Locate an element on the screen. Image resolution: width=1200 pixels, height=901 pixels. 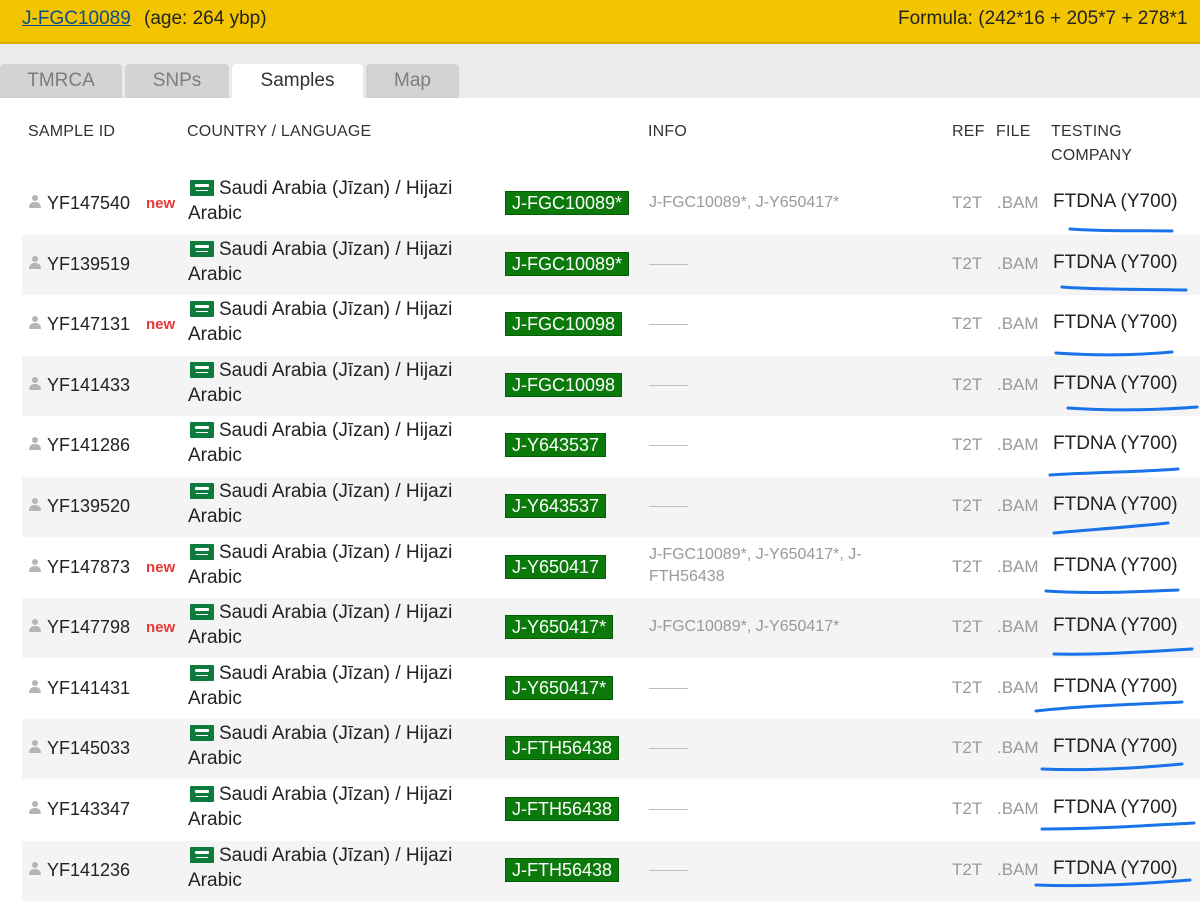
tab-samples: Samples is located at coordinates (297, 81).